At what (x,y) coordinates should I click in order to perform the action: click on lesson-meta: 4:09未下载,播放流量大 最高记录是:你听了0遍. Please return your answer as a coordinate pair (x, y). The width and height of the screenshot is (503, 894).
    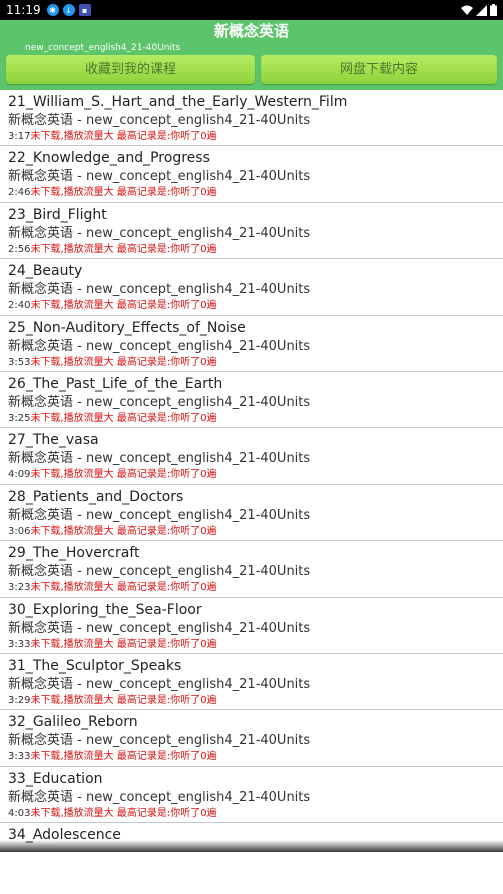
    Looking at the image, I should click on (255, 475).